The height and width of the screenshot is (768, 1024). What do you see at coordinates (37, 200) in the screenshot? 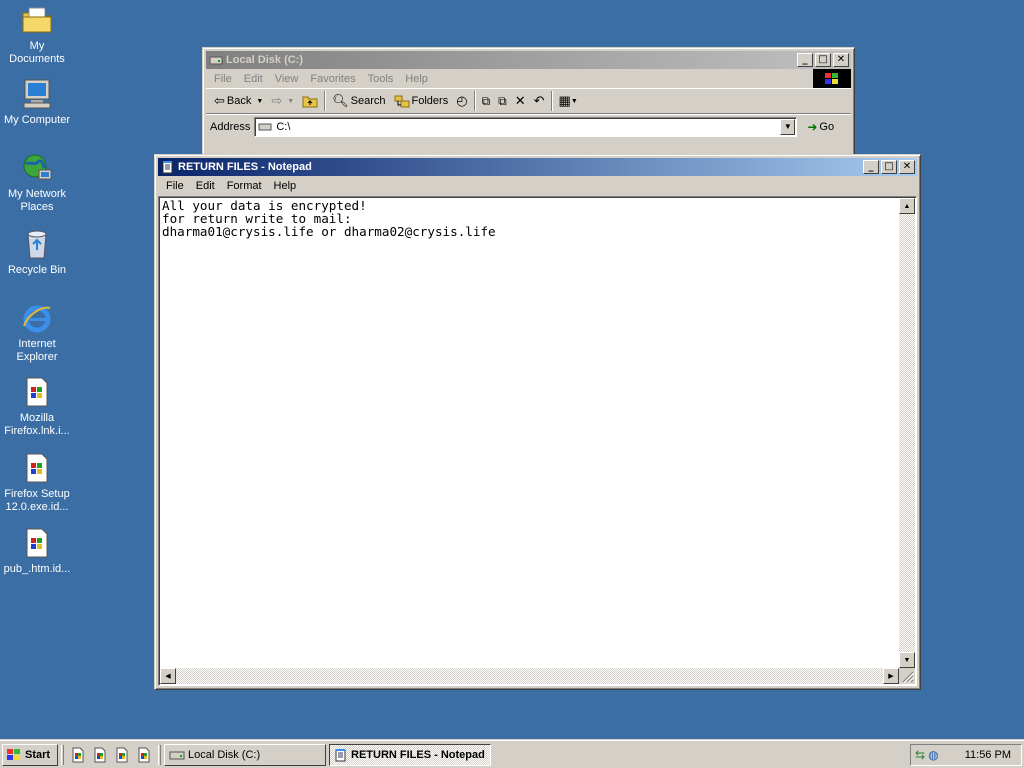
I see `desktop-icon-label: My Network Places` at bounding box center [37, 200].